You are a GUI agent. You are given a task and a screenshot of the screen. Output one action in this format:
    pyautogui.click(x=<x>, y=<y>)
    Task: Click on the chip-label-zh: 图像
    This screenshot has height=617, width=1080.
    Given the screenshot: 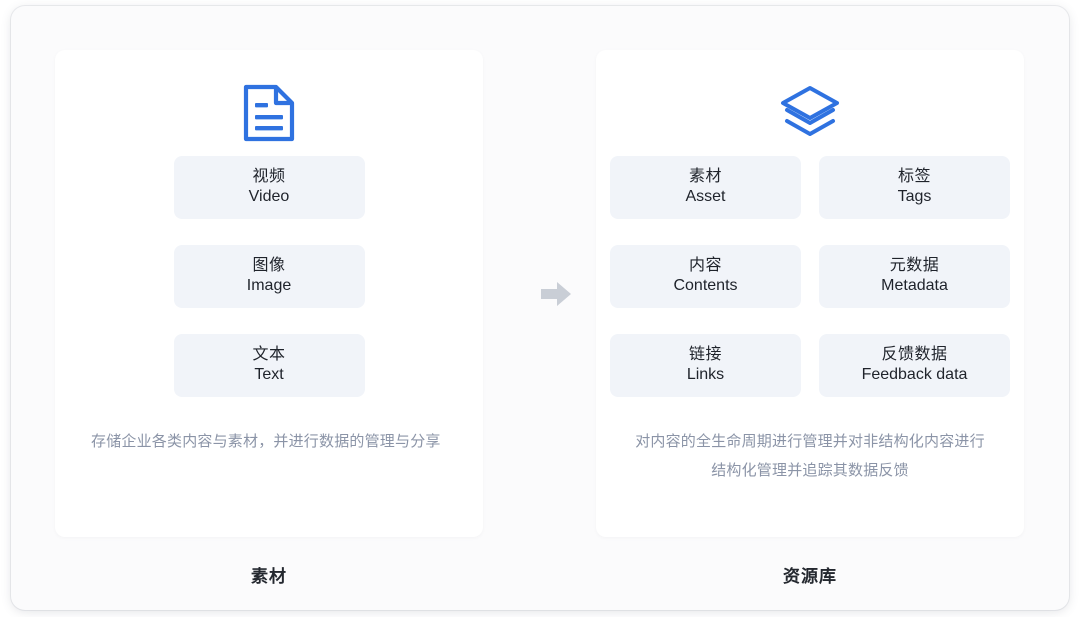 What is the action you would take?
    pyautogui.click(x=269, y=265)
    